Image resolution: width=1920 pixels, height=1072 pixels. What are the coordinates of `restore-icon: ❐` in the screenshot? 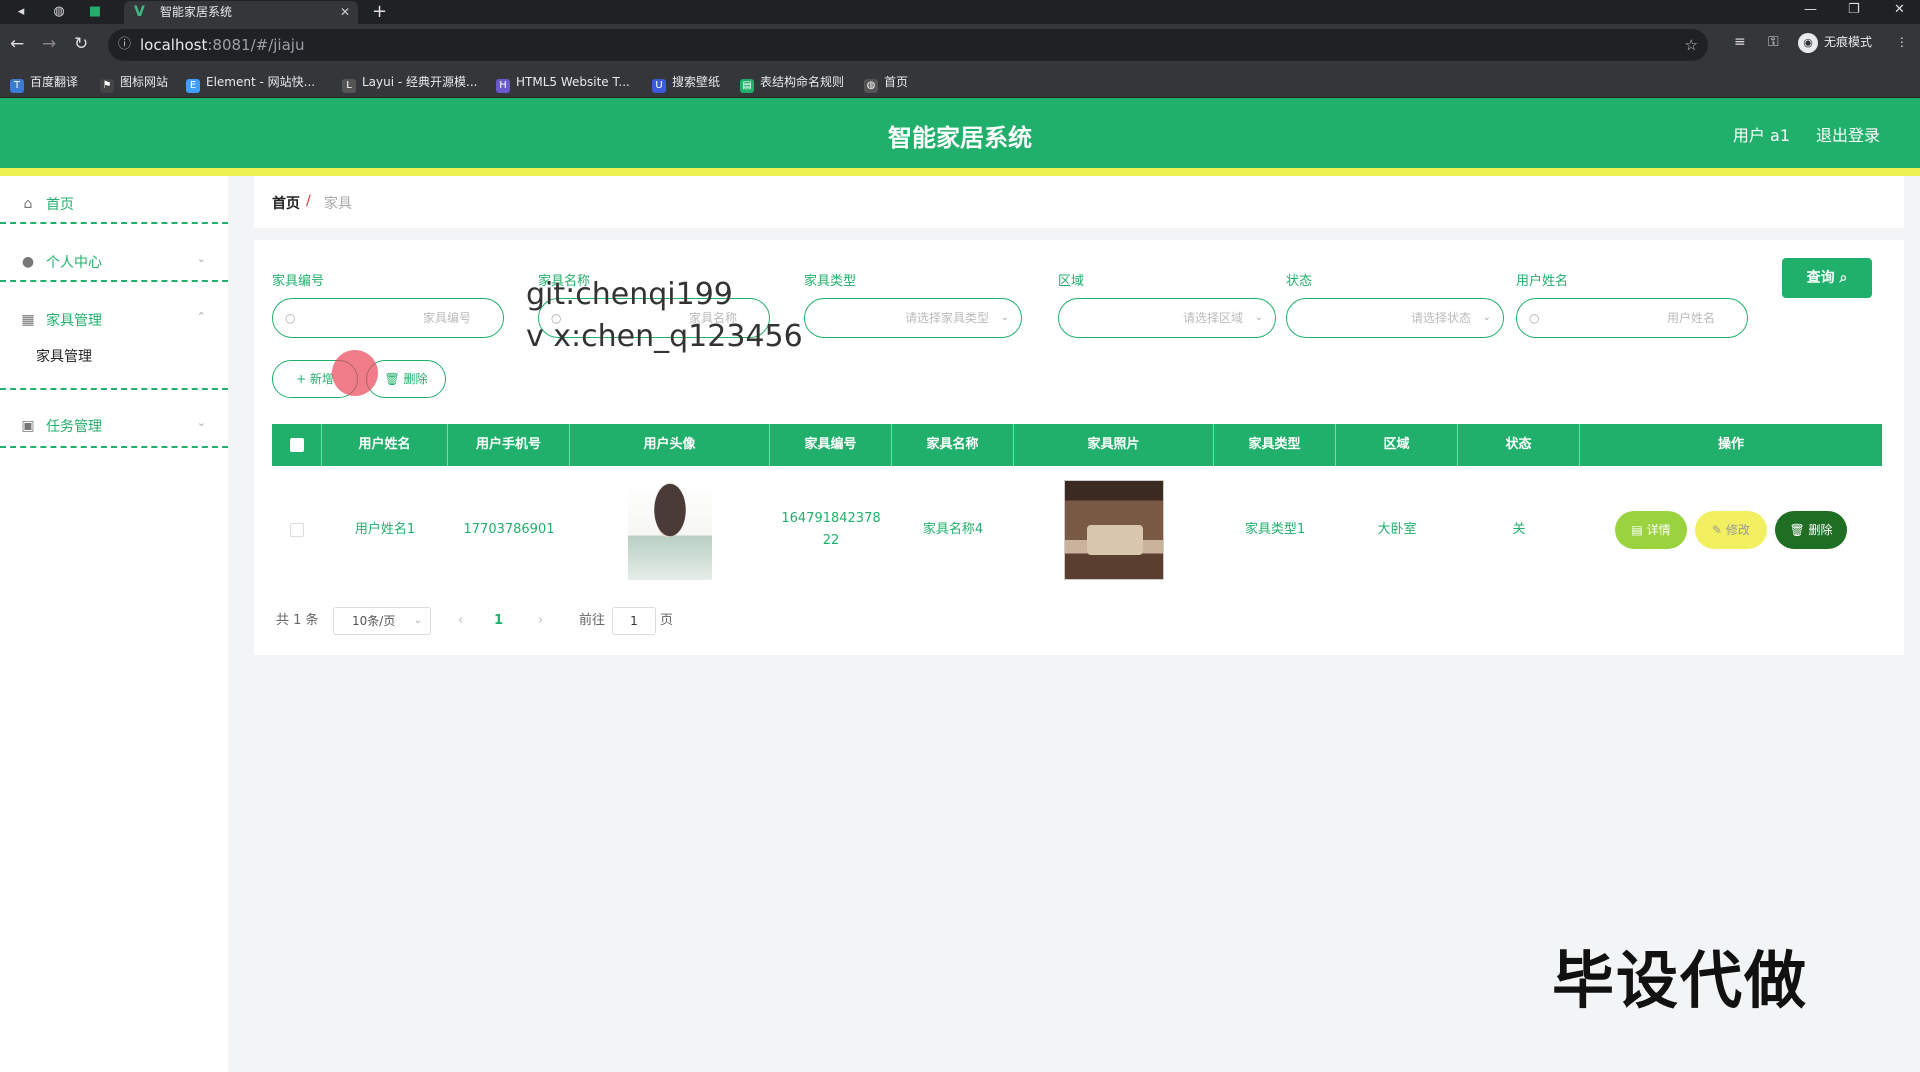 It's located at (1854, 10).